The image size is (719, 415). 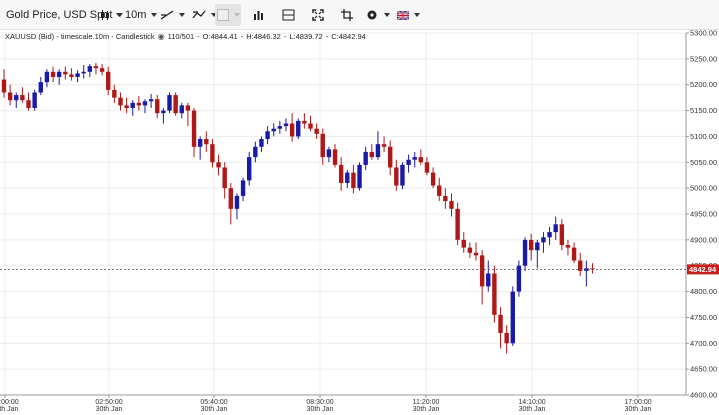 I want to click on y-tick-label: 4700.00, so click(x=703, y=343).